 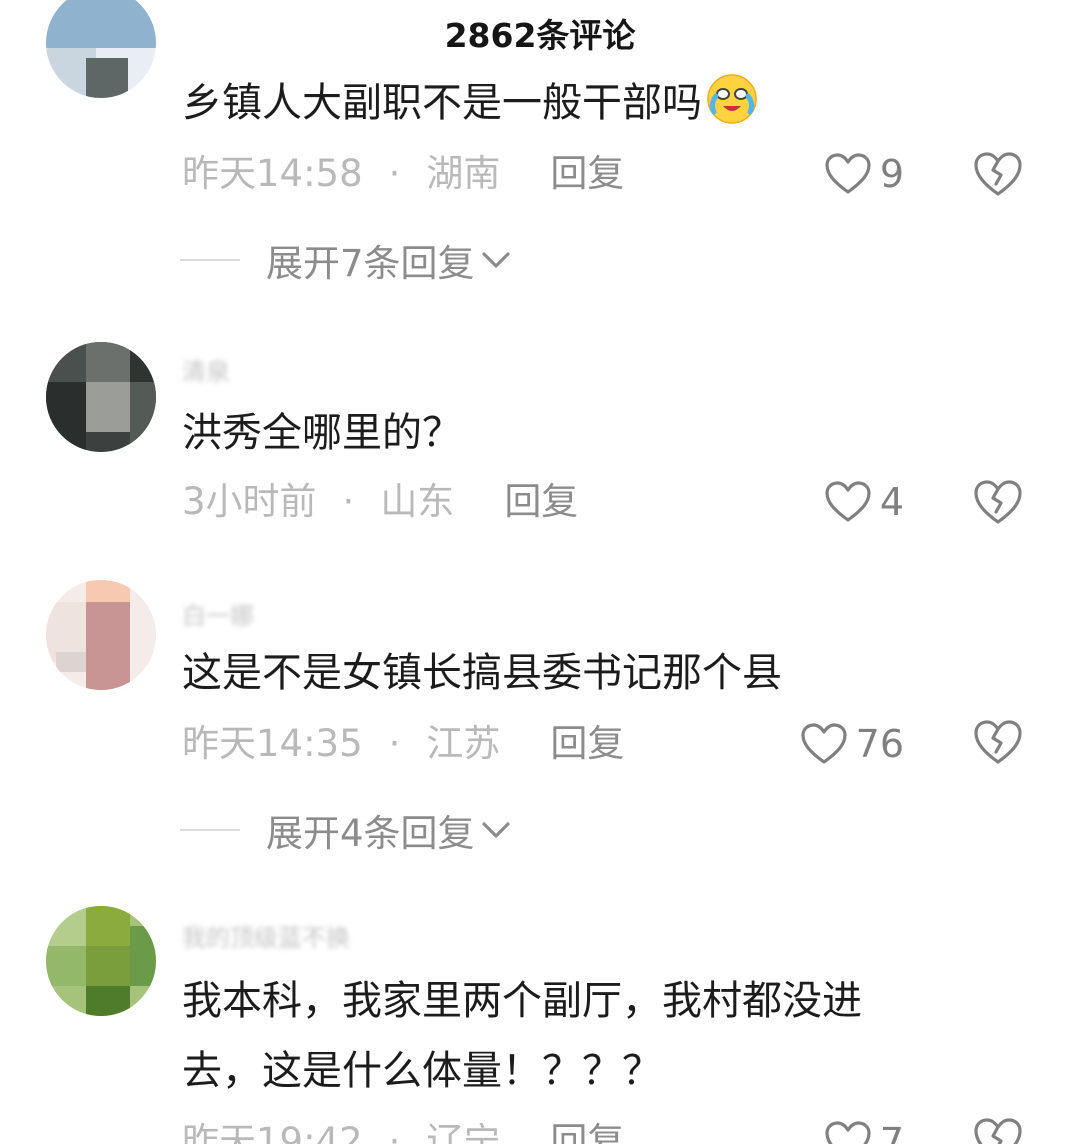 I want to click on like-count: 4, so click(x=891, y=502).